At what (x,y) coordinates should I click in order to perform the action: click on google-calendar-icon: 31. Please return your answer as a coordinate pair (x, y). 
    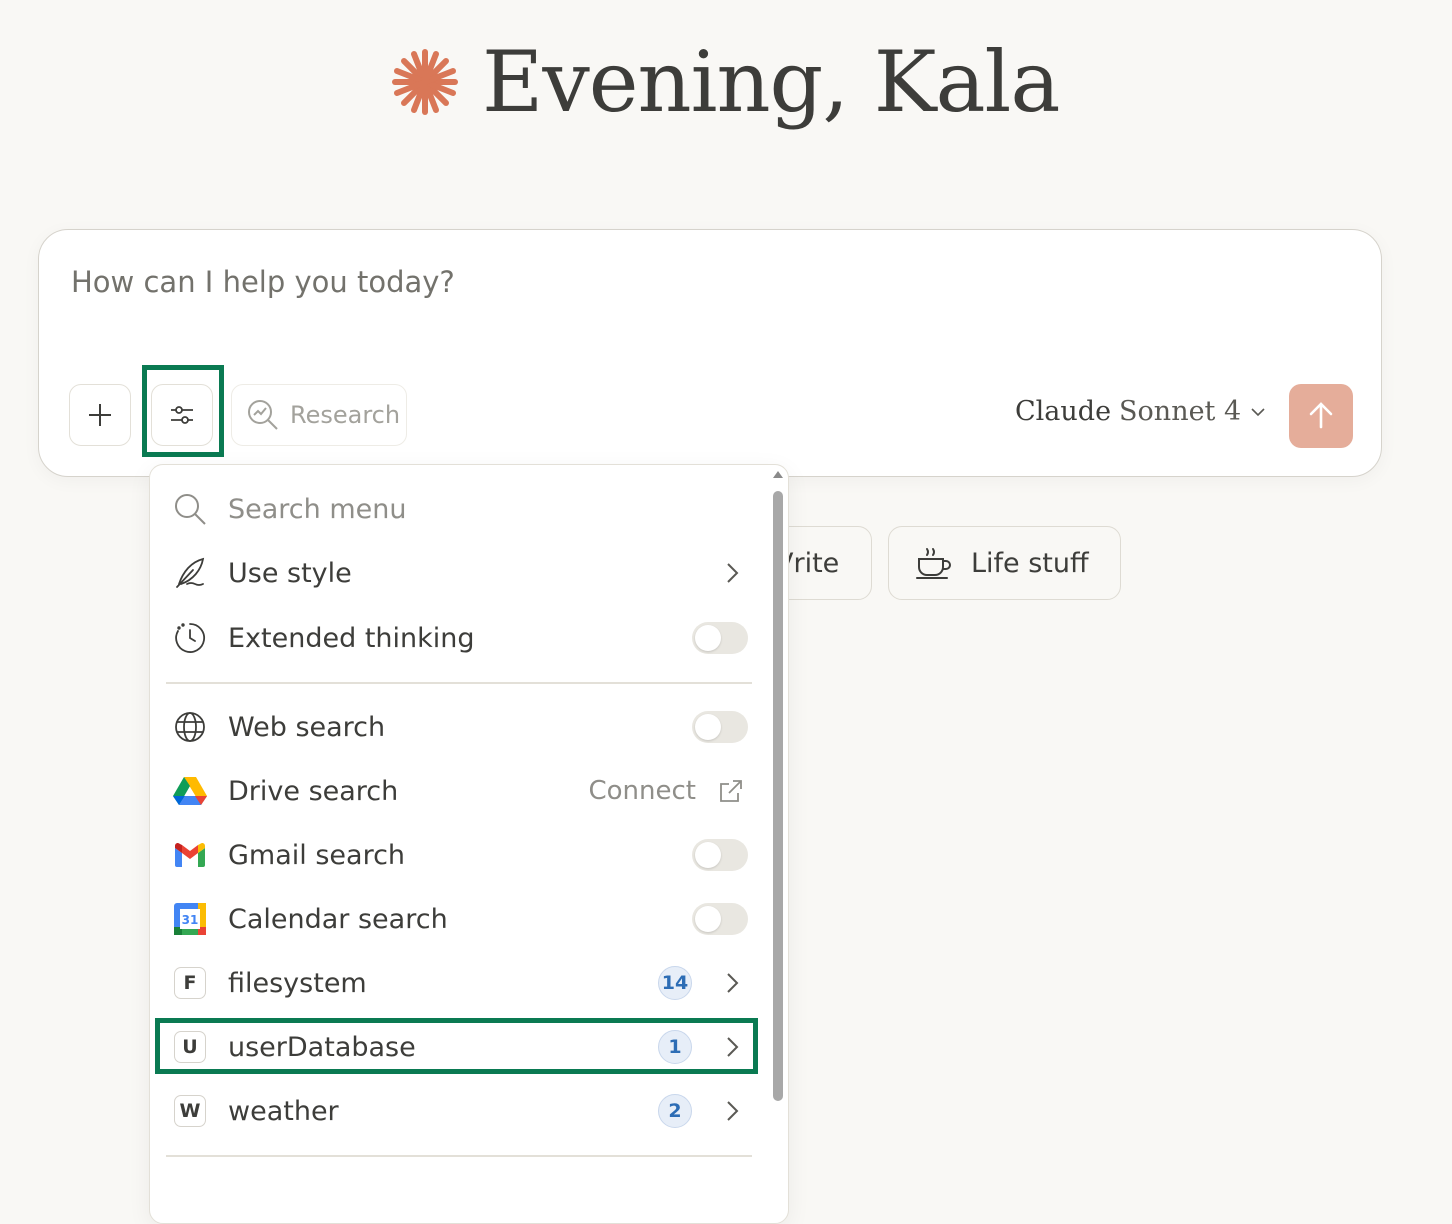
    Looking at the image, I should click on (190, 919).